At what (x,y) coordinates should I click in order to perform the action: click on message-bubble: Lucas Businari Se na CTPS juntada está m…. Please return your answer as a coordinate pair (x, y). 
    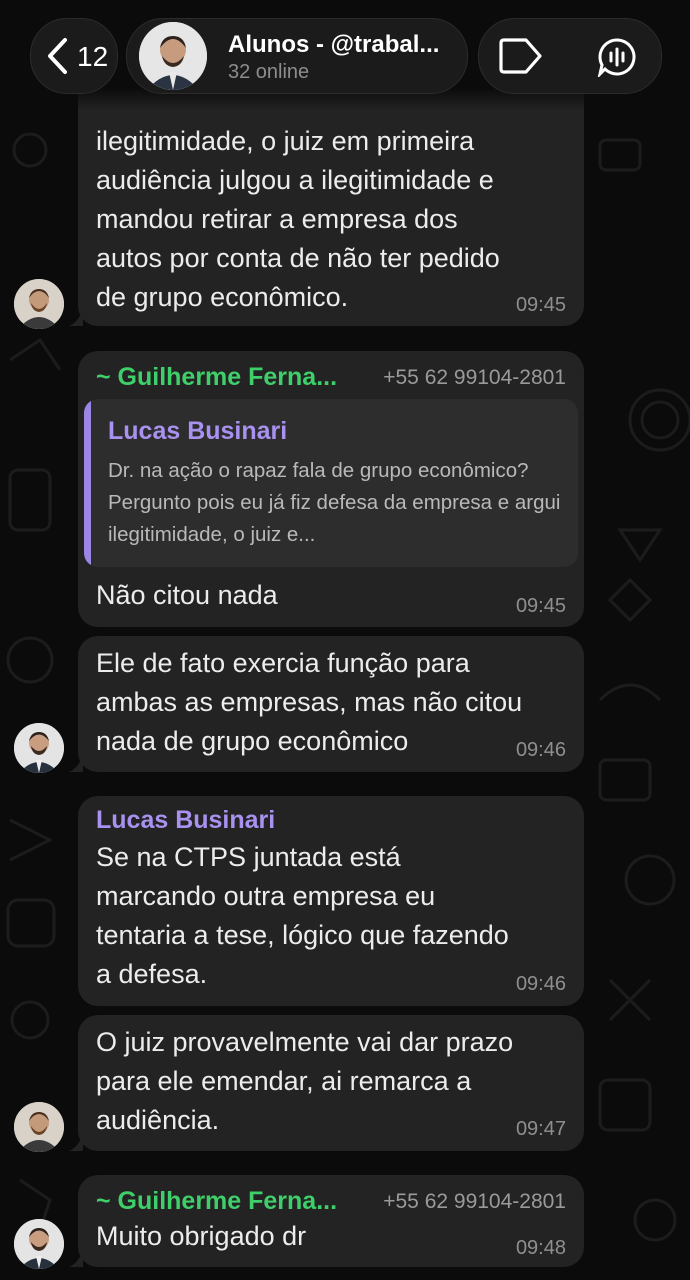
    Looking at the image, I should click on (331, 901).